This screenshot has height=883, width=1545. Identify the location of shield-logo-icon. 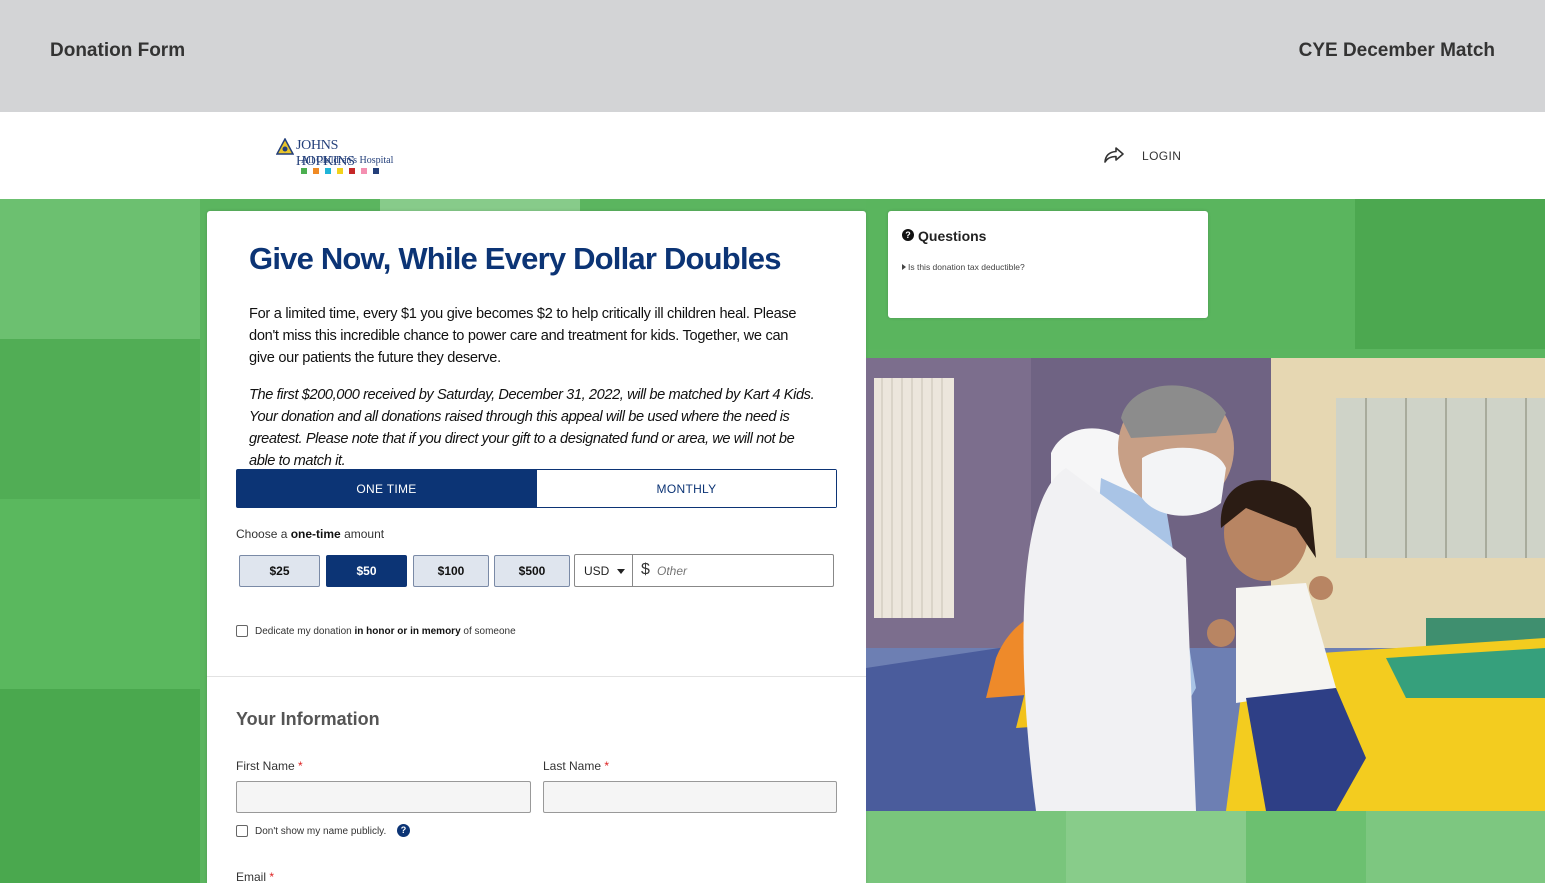
(285, 146).